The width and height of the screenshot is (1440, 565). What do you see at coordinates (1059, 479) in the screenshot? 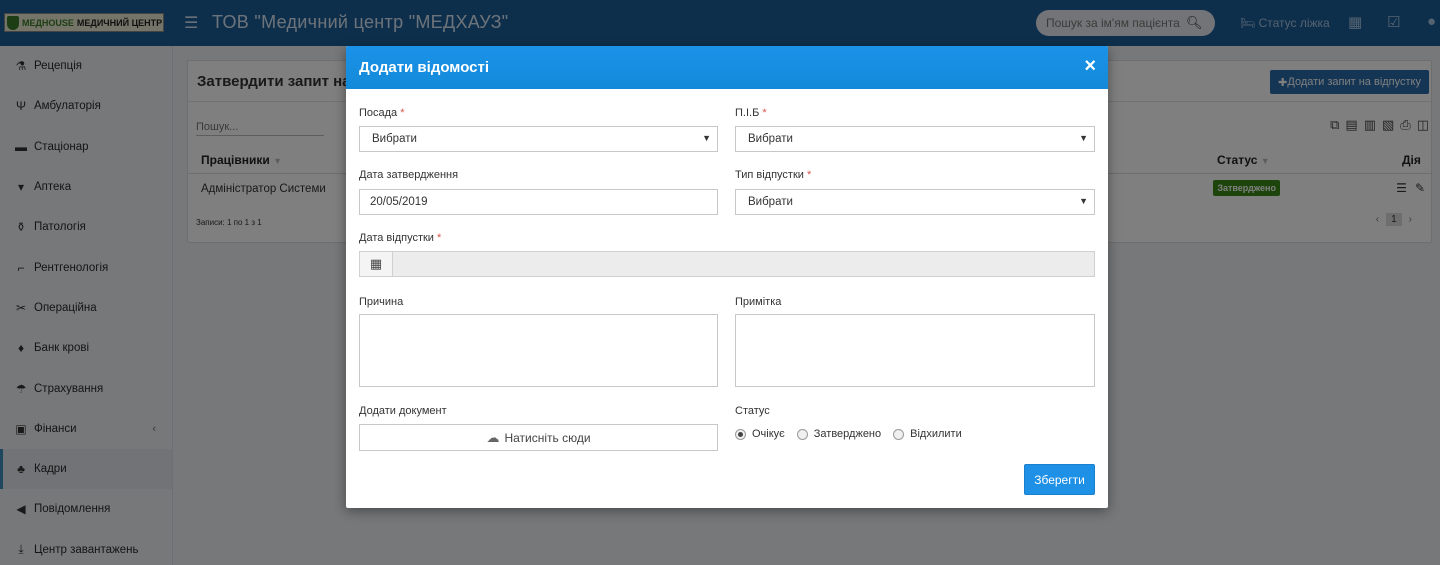
I see `save-button: Зберегти` at bounding box center [1059, 479].